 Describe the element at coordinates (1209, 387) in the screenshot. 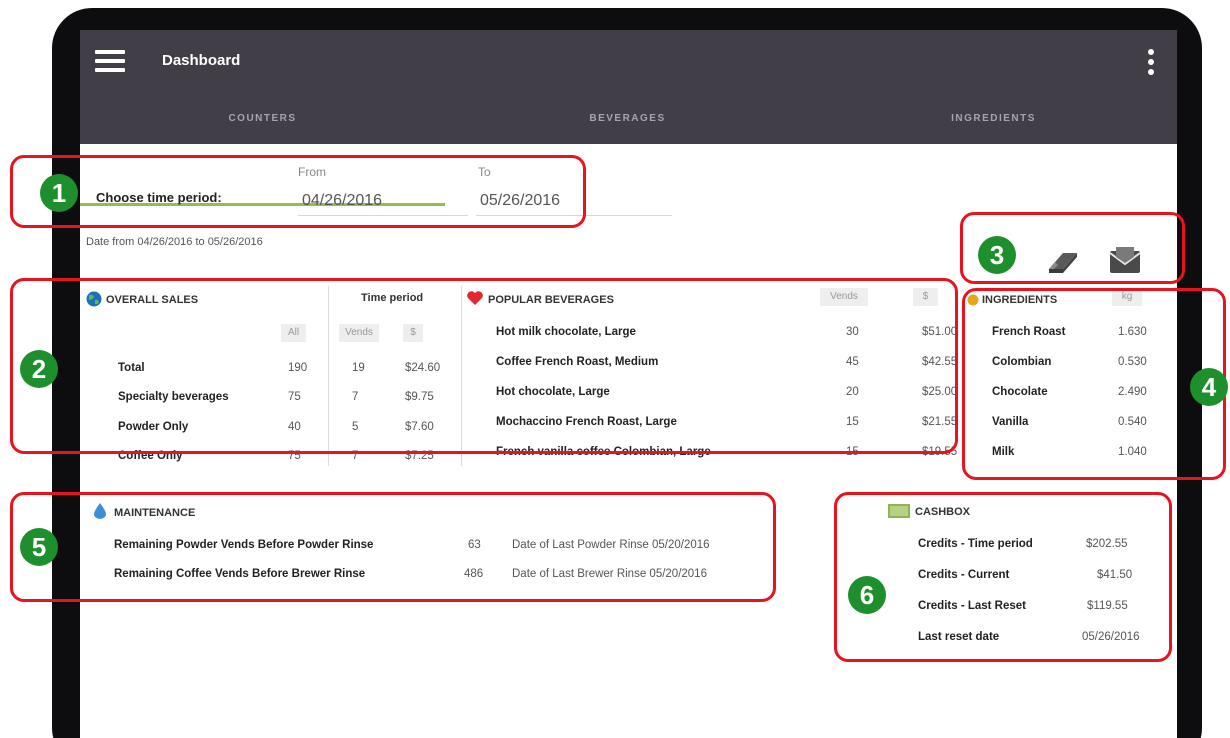

I see `callout-badge-4: 4` at that location.